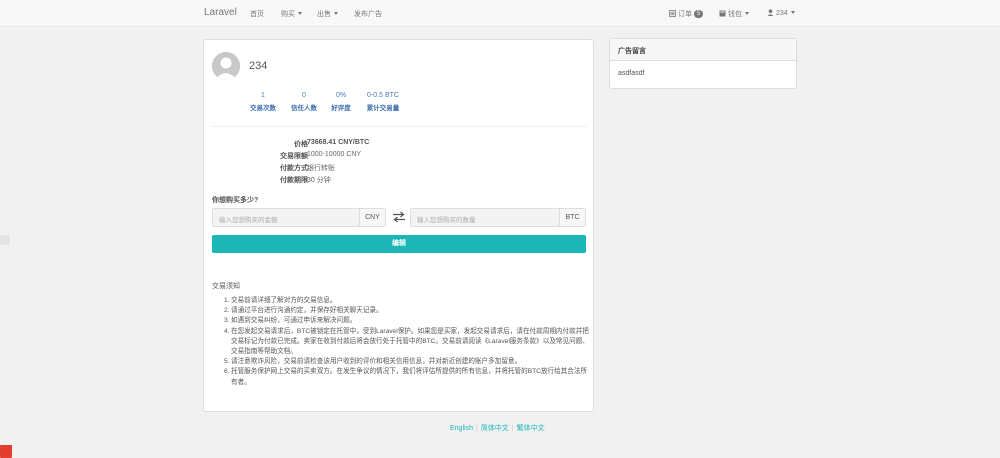 This screenshot has height=458, width=1000. I want to click on corner-widget-icon, so click(6, 451).